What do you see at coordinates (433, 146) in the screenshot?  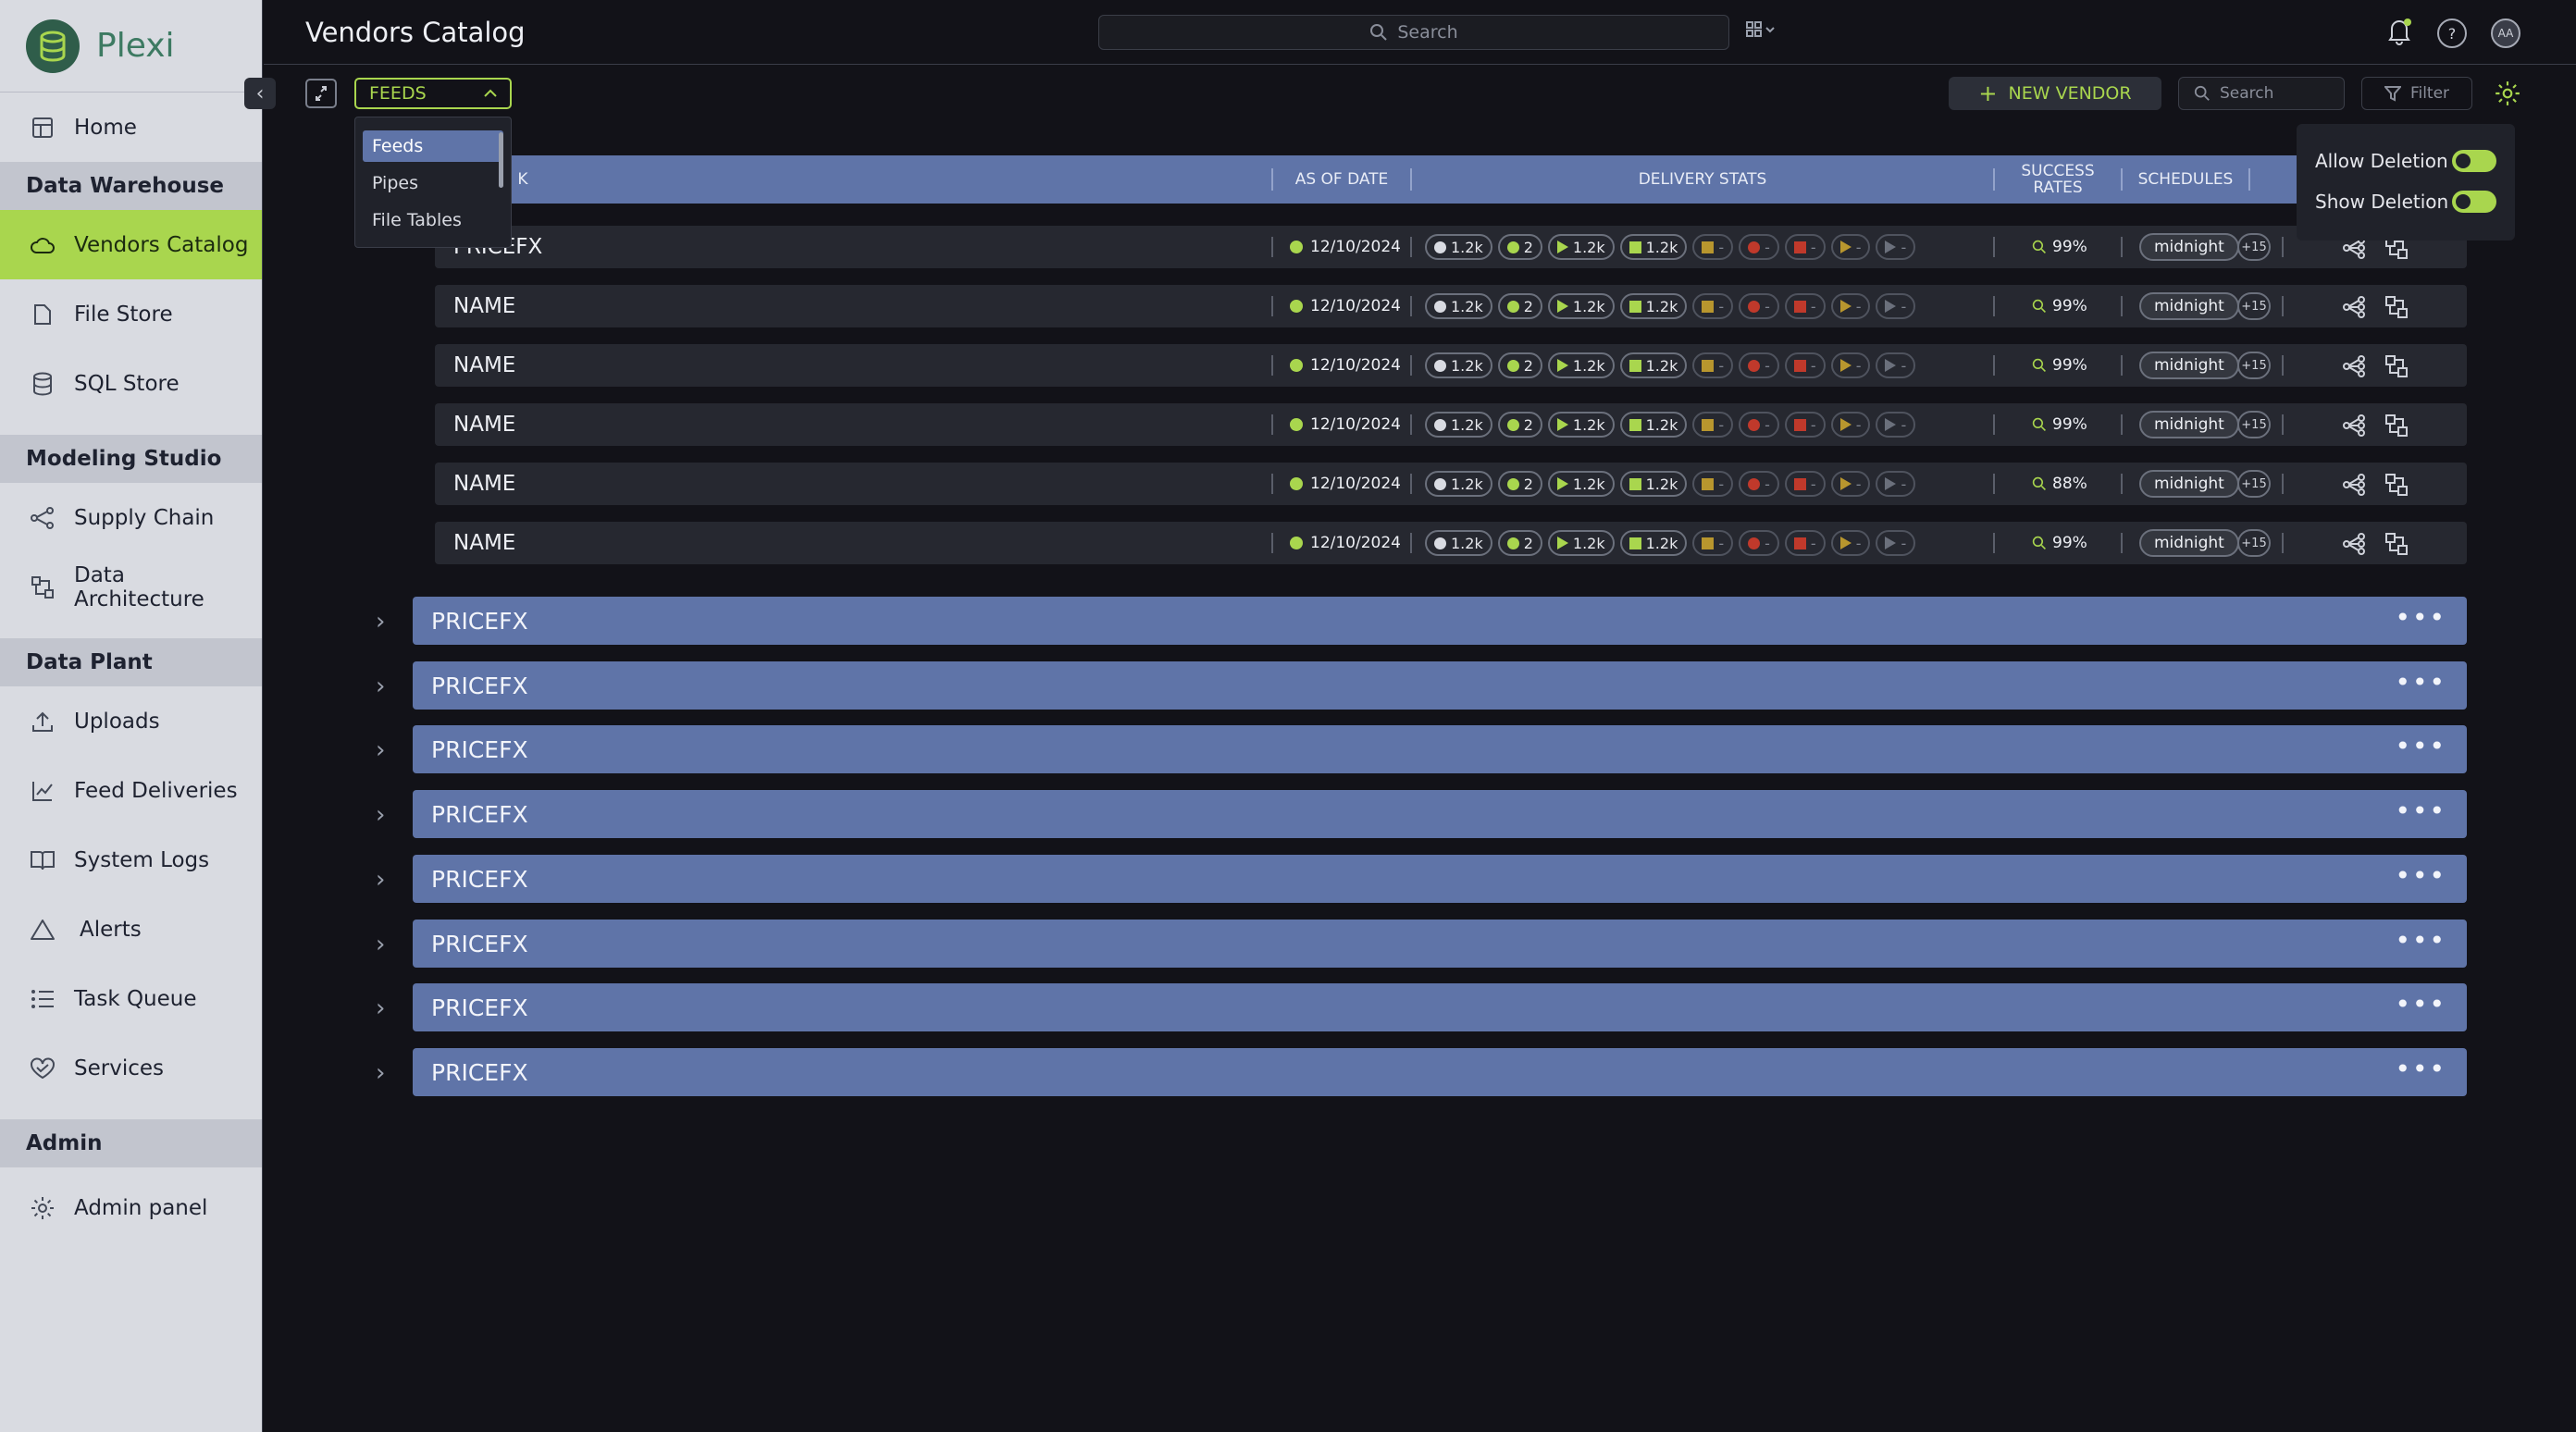 I see `view-option-feeds: Feeds` at bounding box center [433, 146].